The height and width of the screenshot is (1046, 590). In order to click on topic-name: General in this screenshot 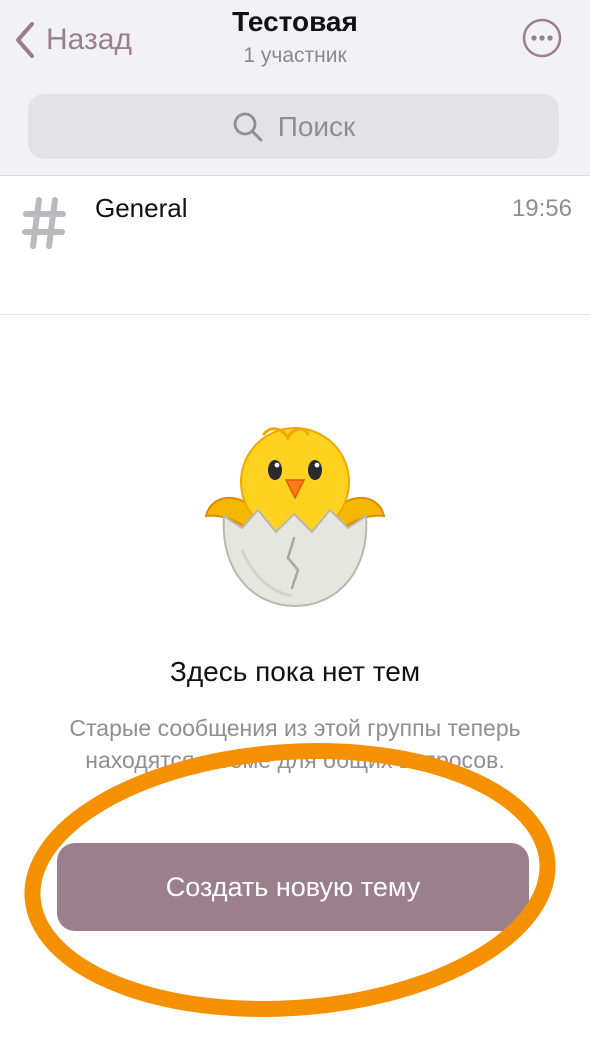, I will do `click(141, 208)`.